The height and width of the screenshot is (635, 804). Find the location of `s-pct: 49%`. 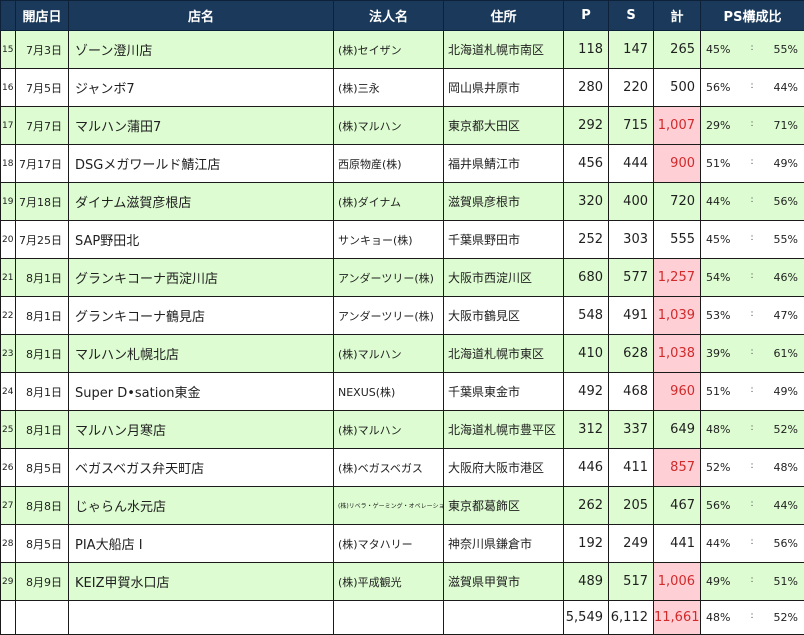

s-pct: 49% is located at coordinates (786, 391).